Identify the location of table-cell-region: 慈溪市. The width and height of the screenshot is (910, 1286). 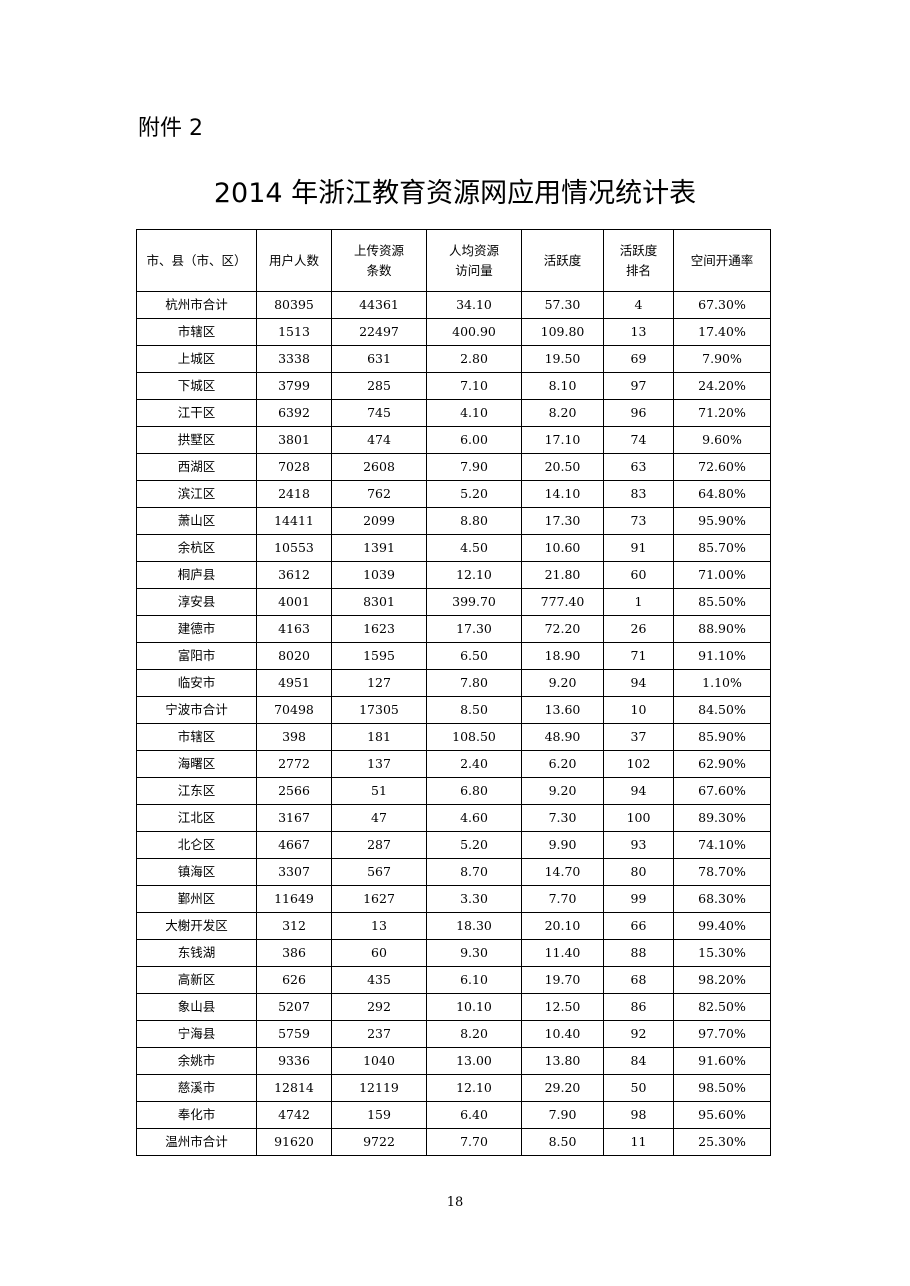
(196, 1088).